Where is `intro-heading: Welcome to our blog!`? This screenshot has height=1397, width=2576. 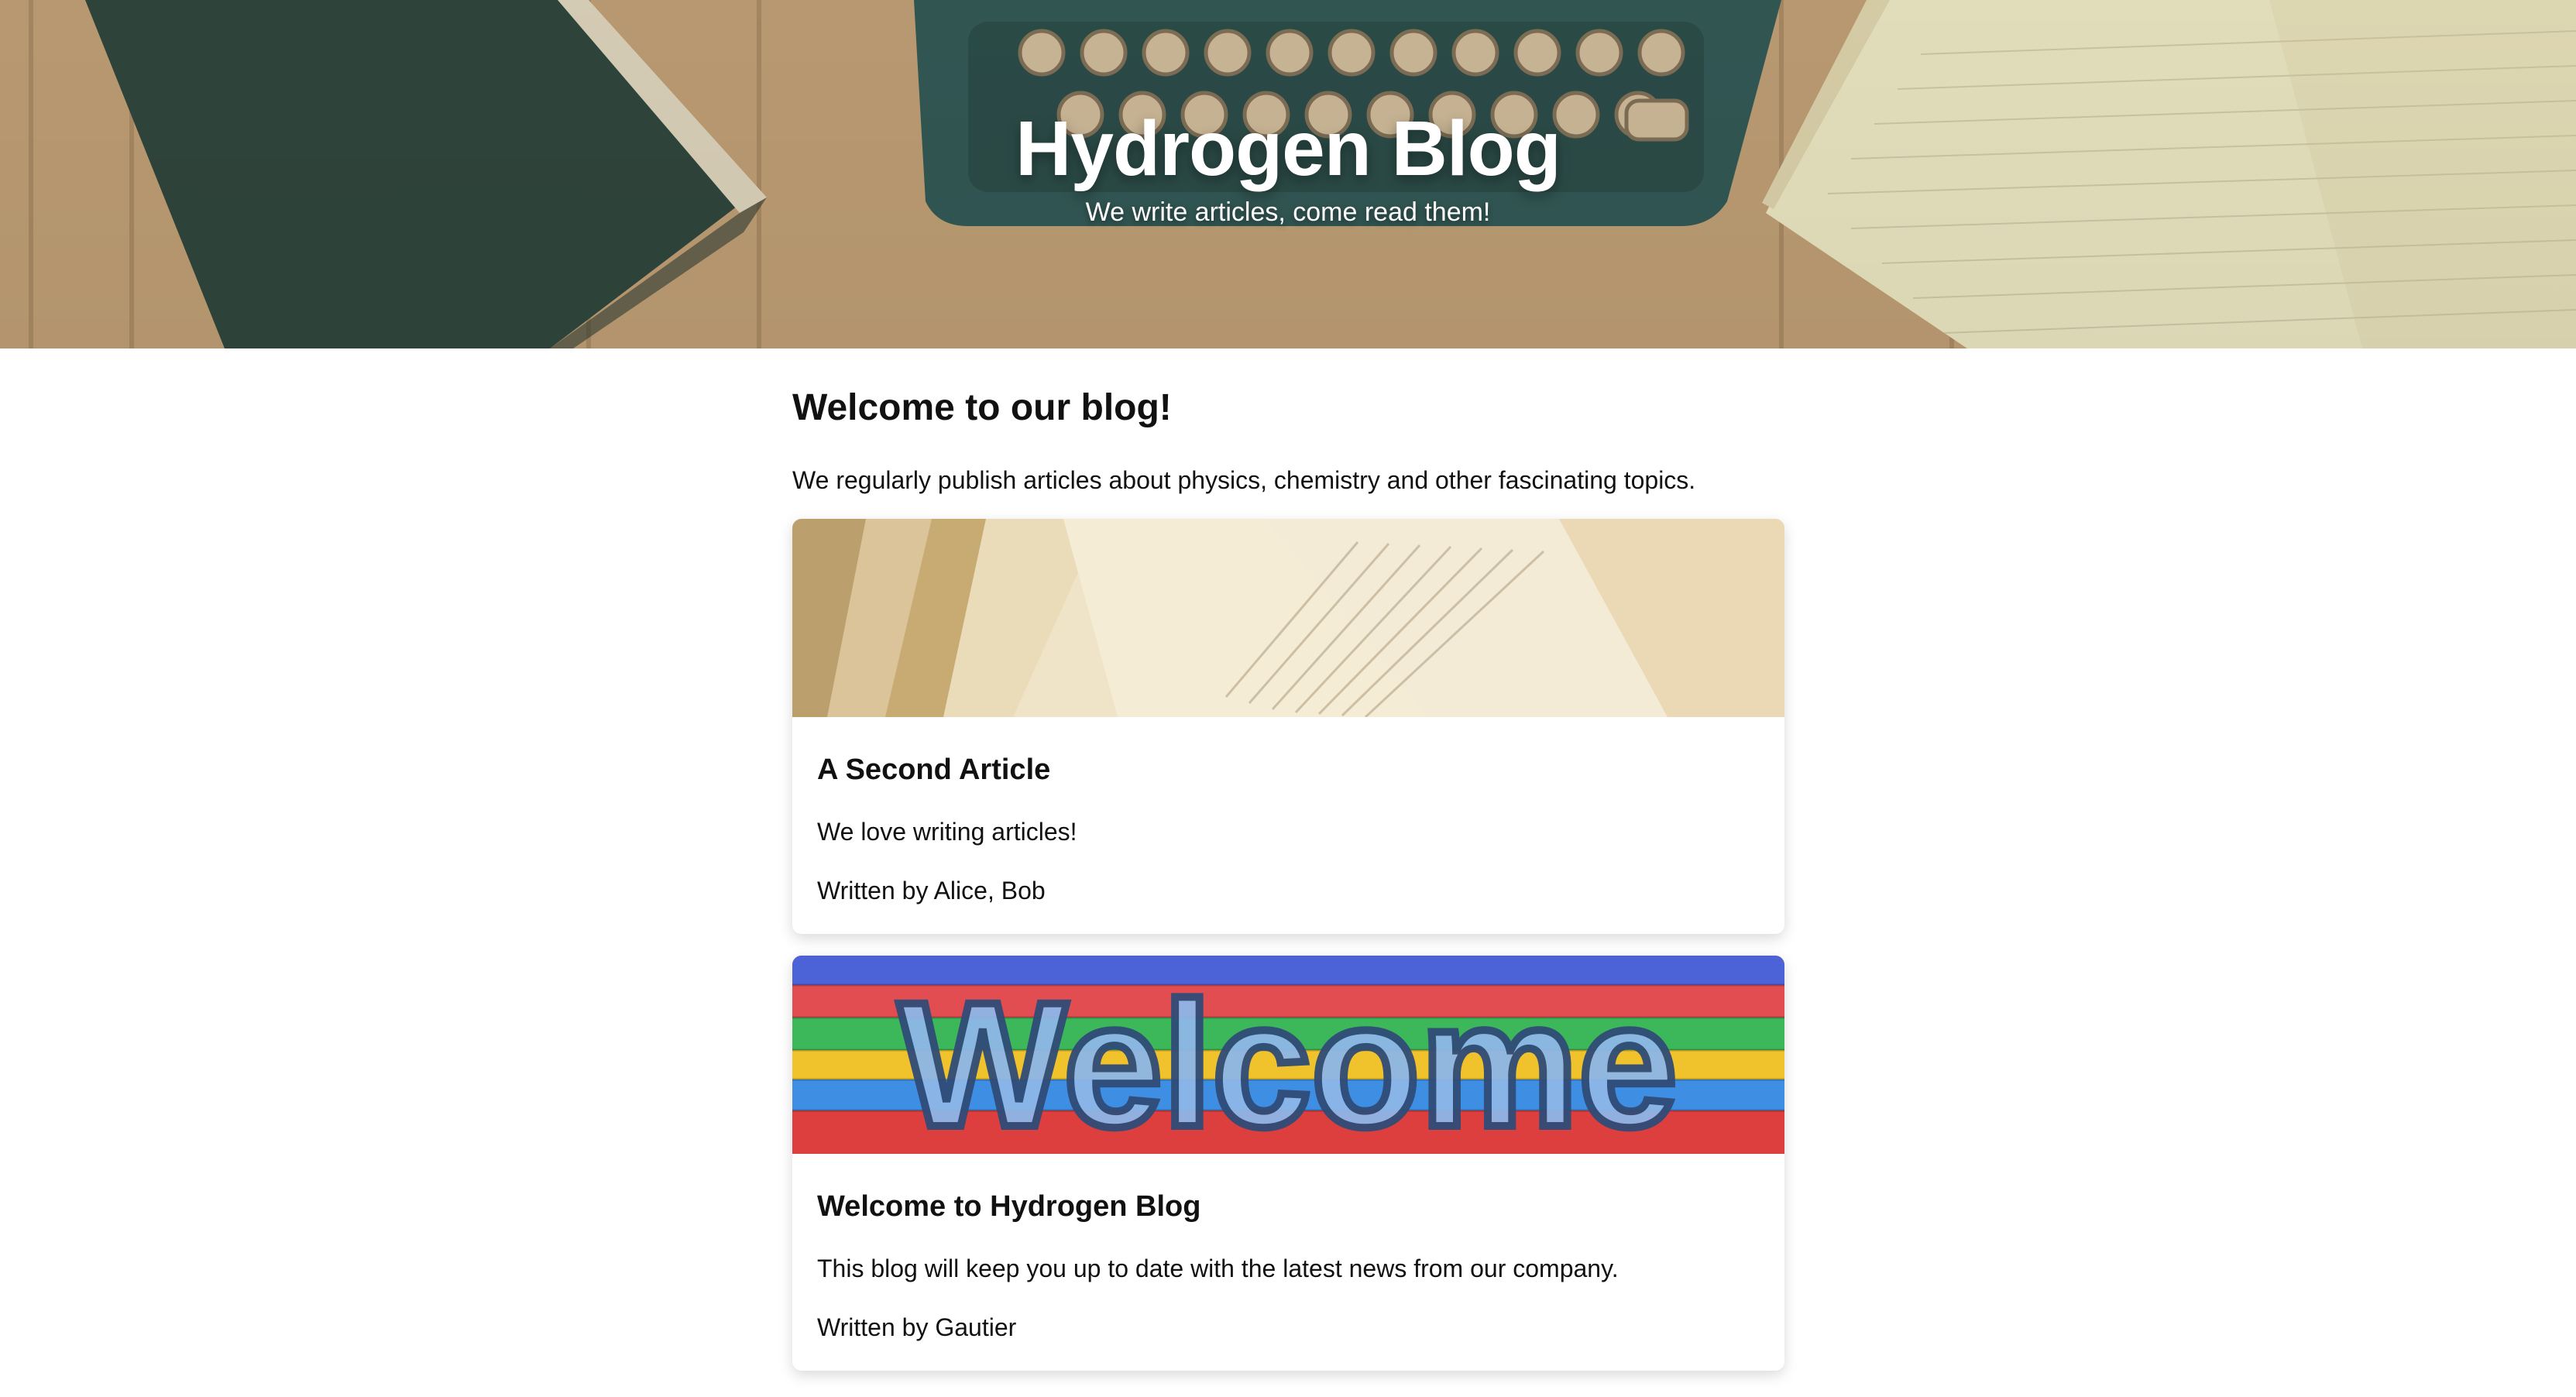 intro-heading: Welcome to our blog! is located at coordinates (982, 407).